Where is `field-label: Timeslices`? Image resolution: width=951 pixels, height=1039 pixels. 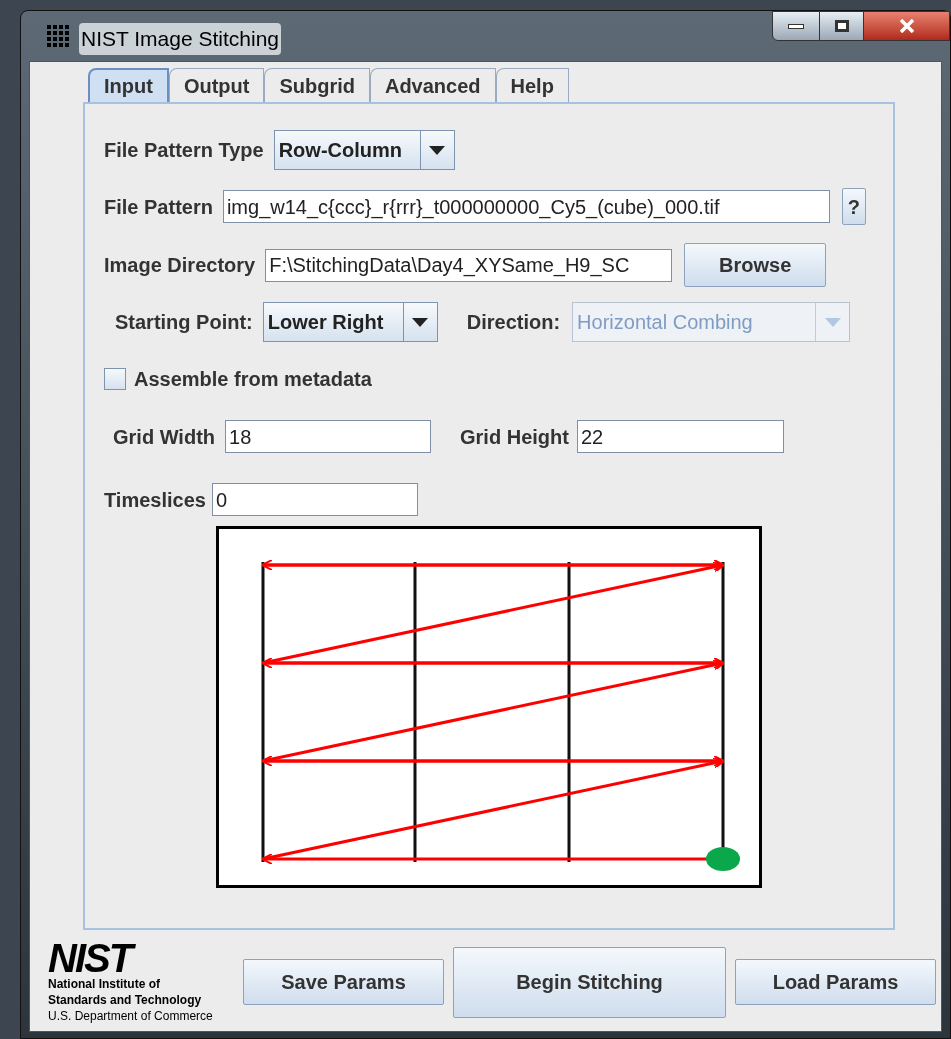
field-label: Timeslices is located at coordinates (155, 500).